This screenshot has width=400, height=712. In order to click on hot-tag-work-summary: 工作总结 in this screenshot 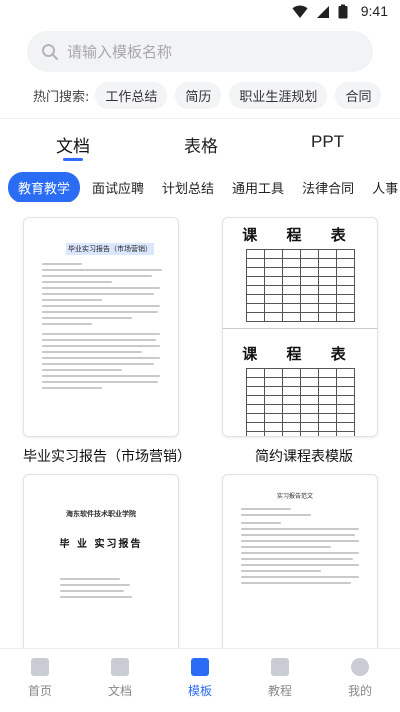, I will do `click(131, 95)`.